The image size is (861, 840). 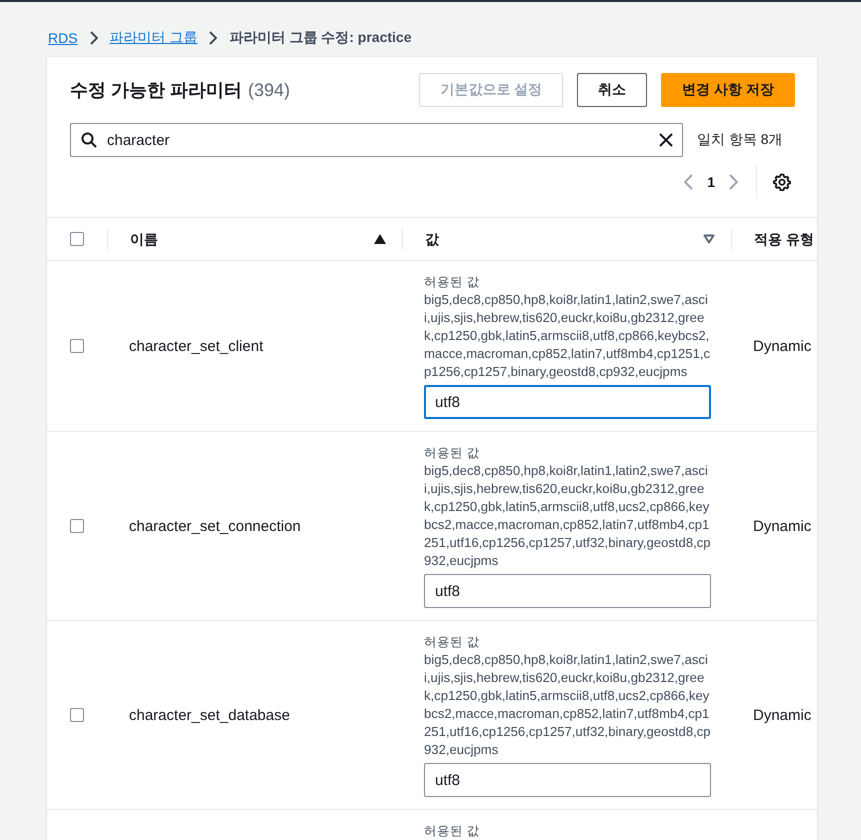 What do you see at coordinates (784, 239) in the screenshot?
I see `column-header: 적용 유형` at bounding box center [784, 239].